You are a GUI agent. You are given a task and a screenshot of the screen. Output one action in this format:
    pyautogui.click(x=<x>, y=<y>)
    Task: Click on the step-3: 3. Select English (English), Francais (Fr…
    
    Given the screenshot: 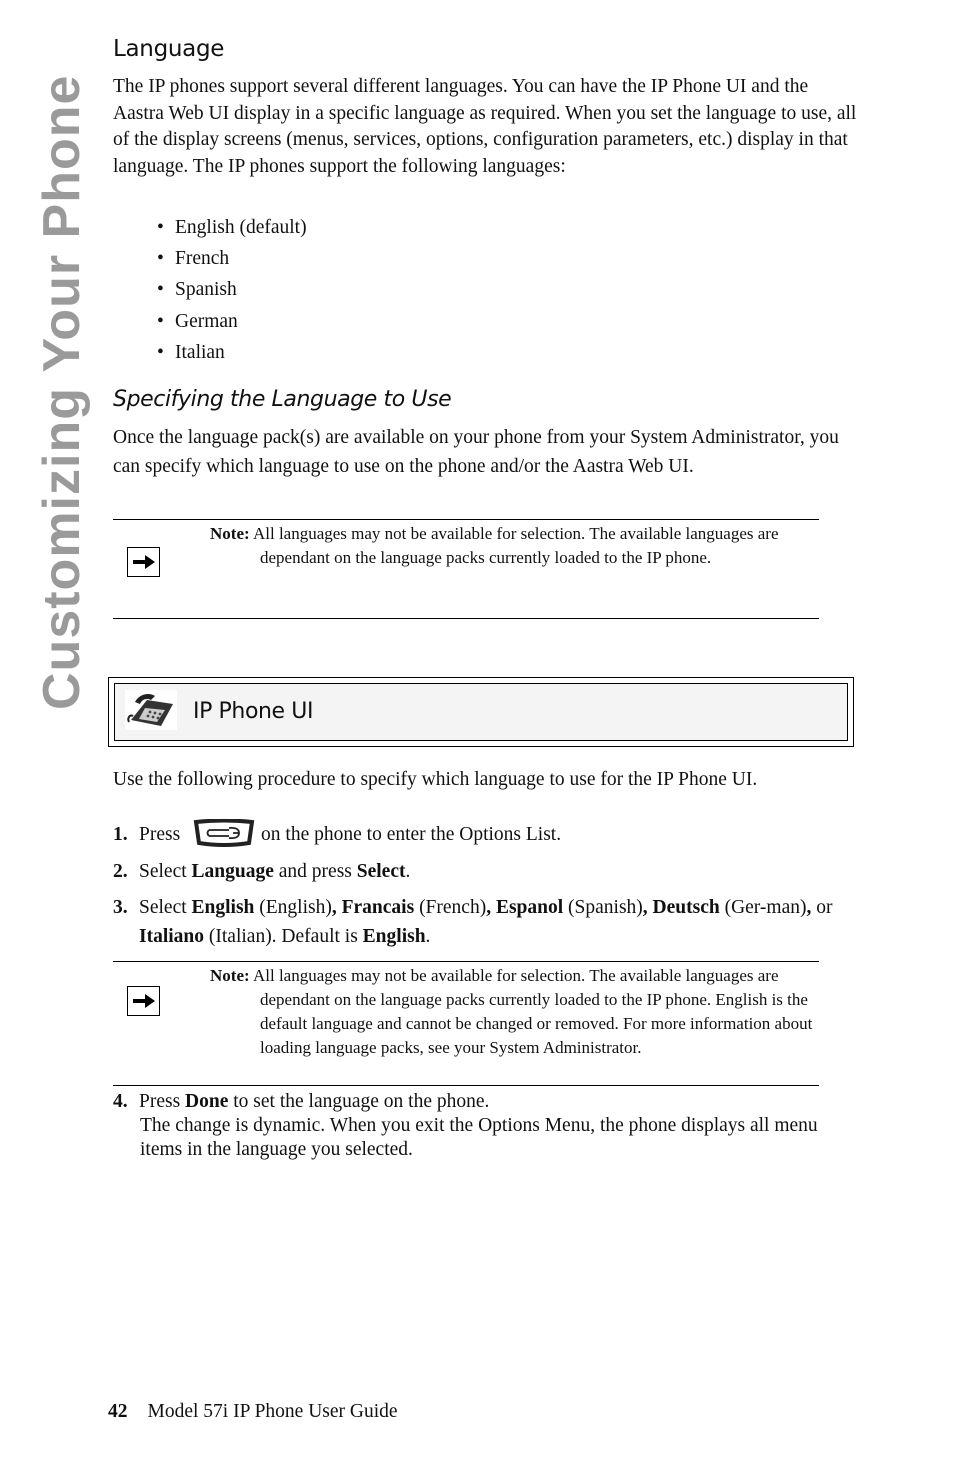 What is the action you would take?
    pyautogui.click(x=473, y=922)
    